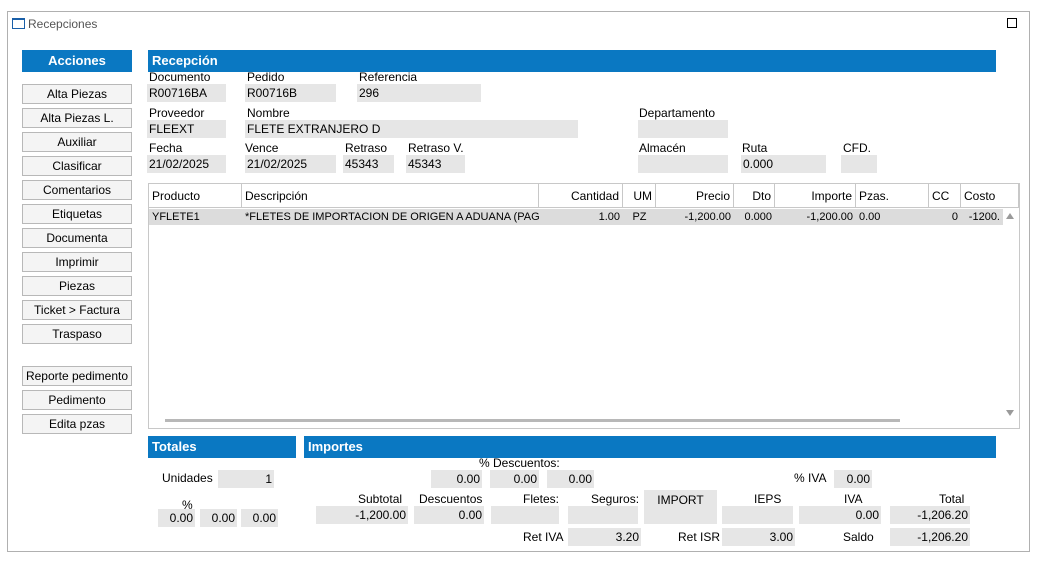 This screenshot has width=1039, height=564. What do you see at coordinates (435, 164) in the screenshot?
I see `retraso-v-field: 45343` at bounding box center [435, 164].